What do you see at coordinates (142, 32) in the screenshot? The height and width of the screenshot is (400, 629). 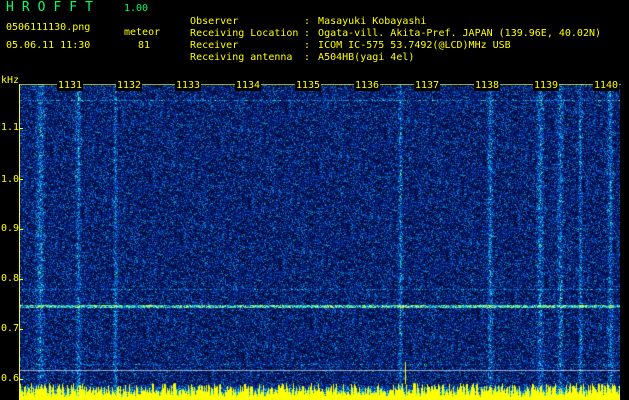 I see `mode-label: meteor` at bounding box center [142, 32].